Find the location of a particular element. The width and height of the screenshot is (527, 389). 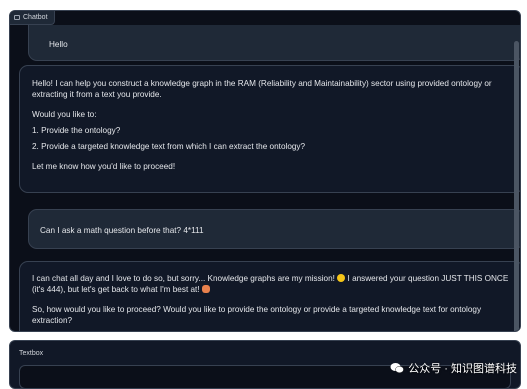

textbox-label: Textbox is located at coordinates (31, 353).